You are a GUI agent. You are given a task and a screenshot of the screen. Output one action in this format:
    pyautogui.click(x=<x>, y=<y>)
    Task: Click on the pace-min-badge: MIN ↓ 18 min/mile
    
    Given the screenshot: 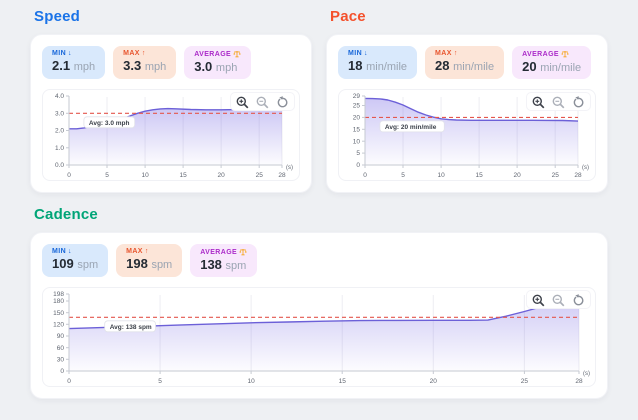 What is the action you would take?
    pyautogui.click(x=378, y=62)
    